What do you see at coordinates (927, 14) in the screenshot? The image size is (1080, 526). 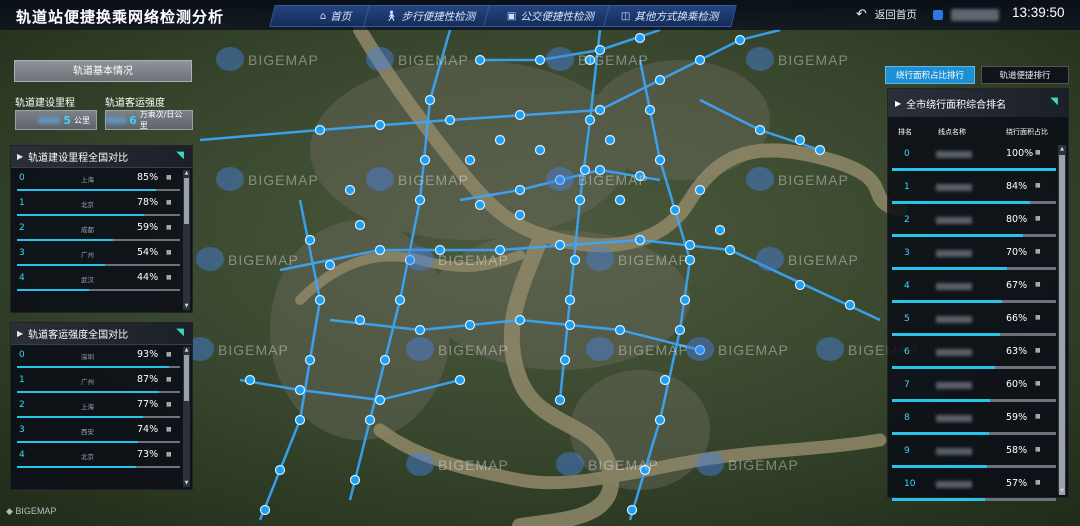 I see `back-home-link: ↶ 返回首页` at bounding box center [927, 14].